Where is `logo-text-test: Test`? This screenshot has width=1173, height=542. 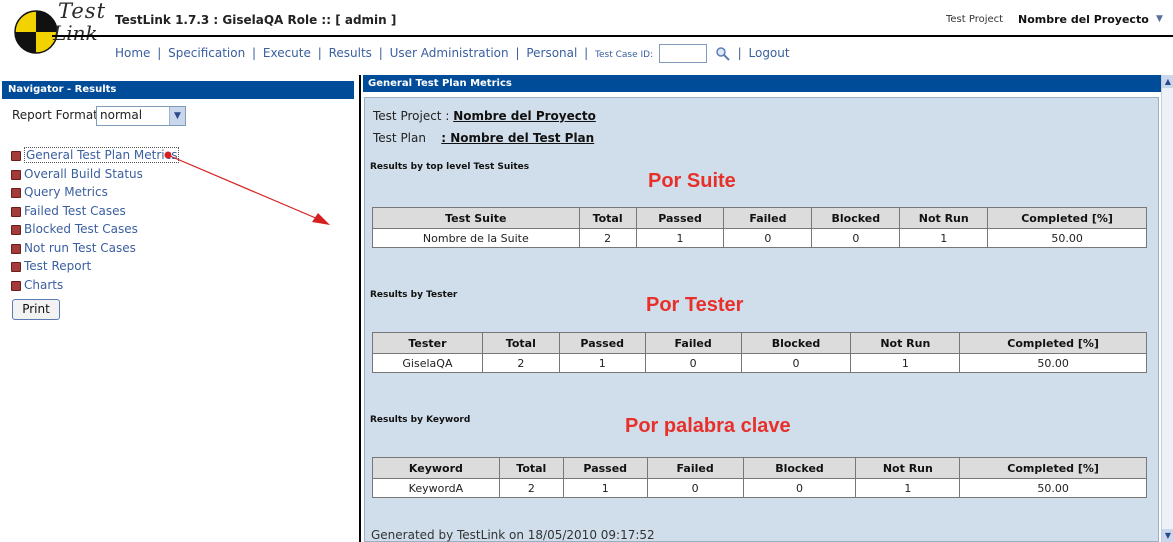 logo-text-test: Test is located at coordinates (82, 11).